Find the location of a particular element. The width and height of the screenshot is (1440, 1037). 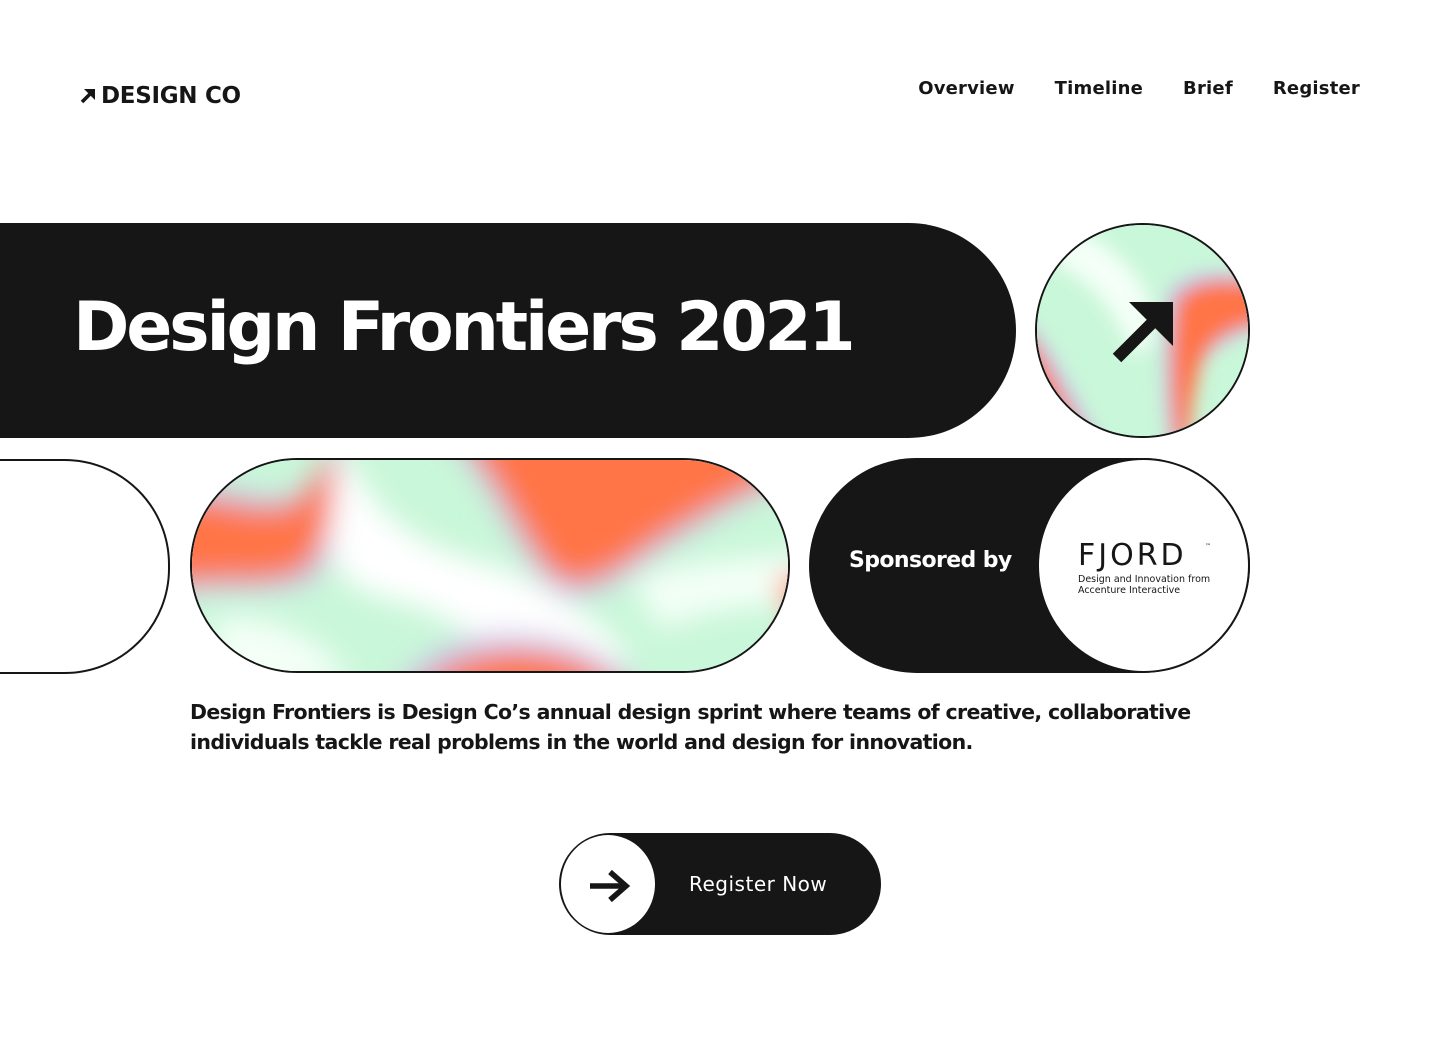

page-title: Design Frontiers 2021 is located at coordinates (464, 327).